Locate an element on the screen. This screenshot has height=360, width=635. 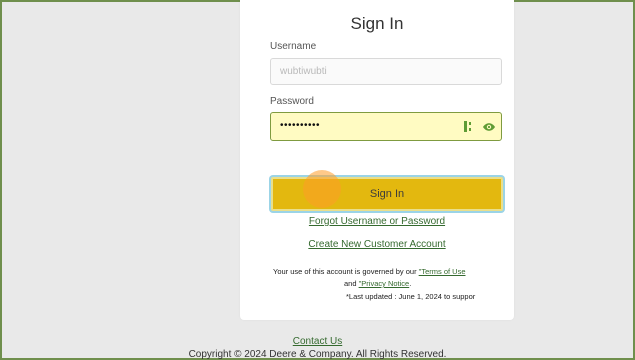
username-label: Username is located at coordinates (293, 46).